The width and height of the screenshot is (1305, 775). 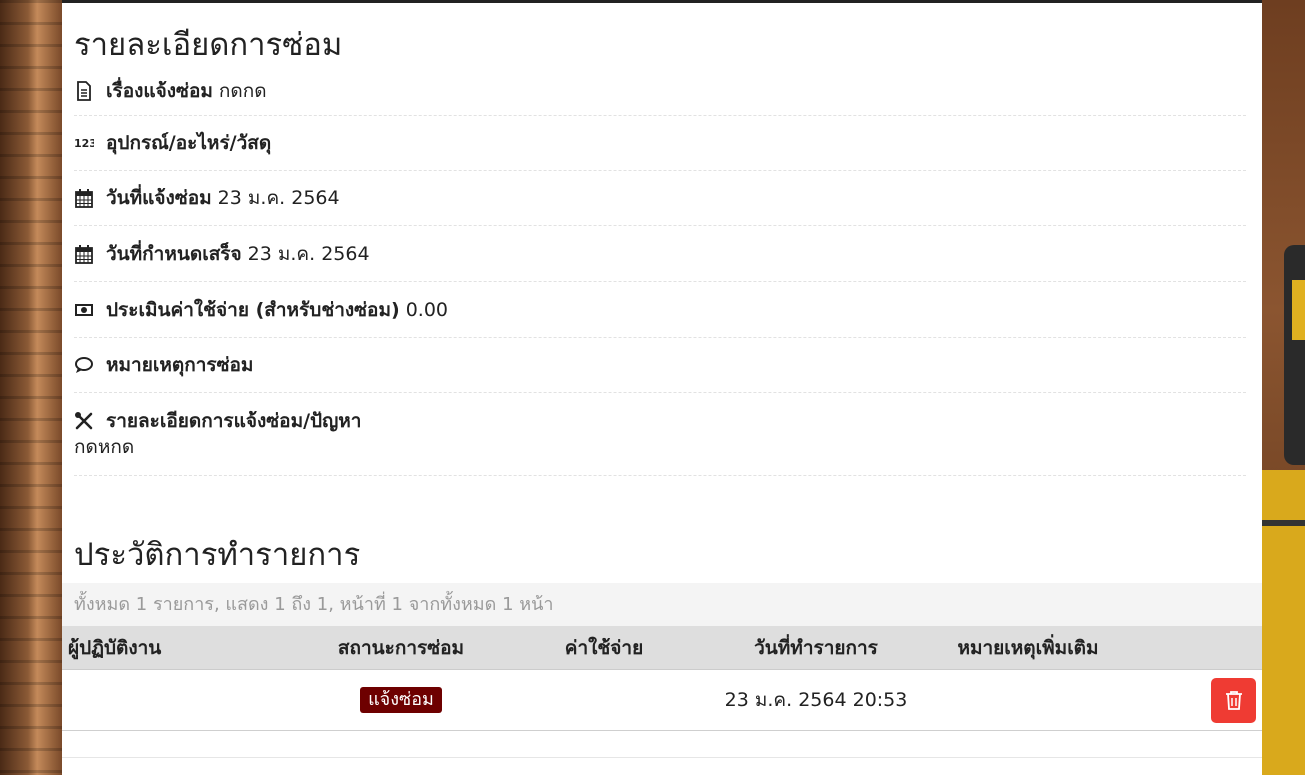 I want to click on money-icon, so click(x=84, y=310).